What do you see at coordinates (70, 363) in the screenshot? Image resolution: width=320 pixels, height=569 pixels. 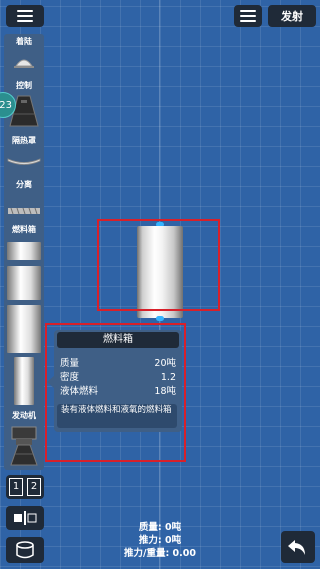 I see `info-row-label: 质量` at bounding box center [70, 363].